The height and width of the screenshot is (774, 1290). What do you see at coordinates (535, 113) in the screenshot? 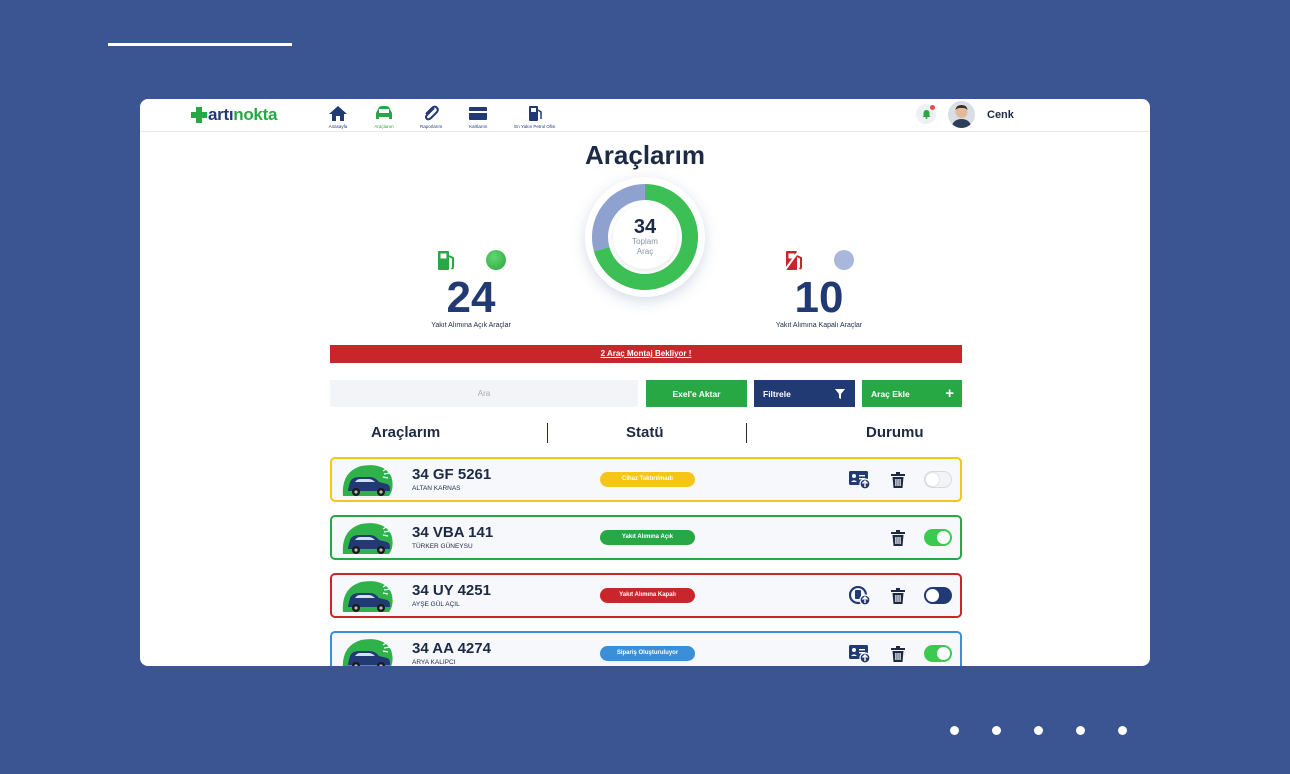
I see `fuel-station-icon` at bounding box center [535, 113].